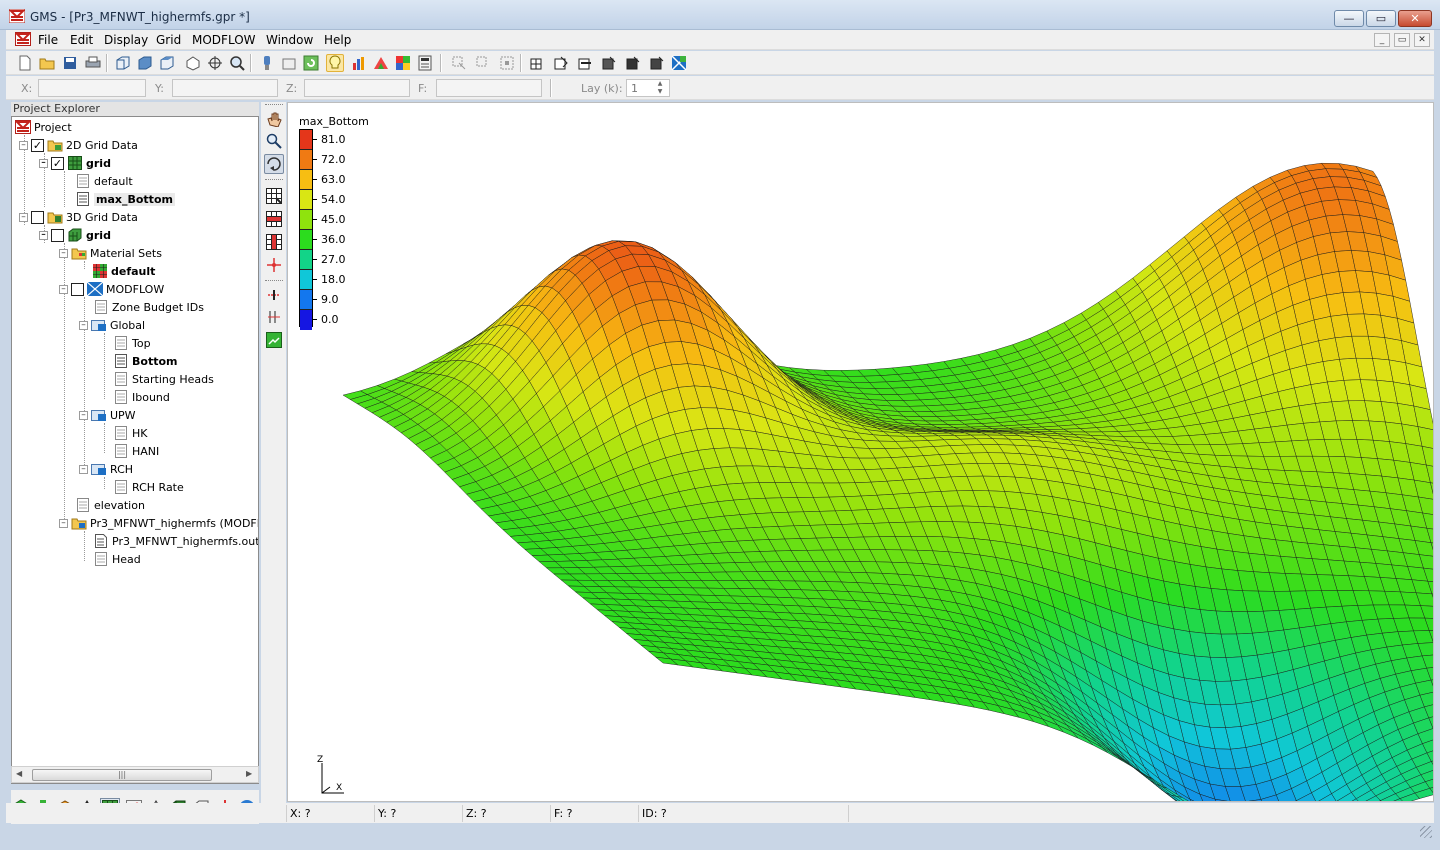 This screenshot has height=850, width=1440. I want to click on tree-item-solution-folder: – Pr3_MFNWT_highermfs (MODFLOW), so click(158, 523).